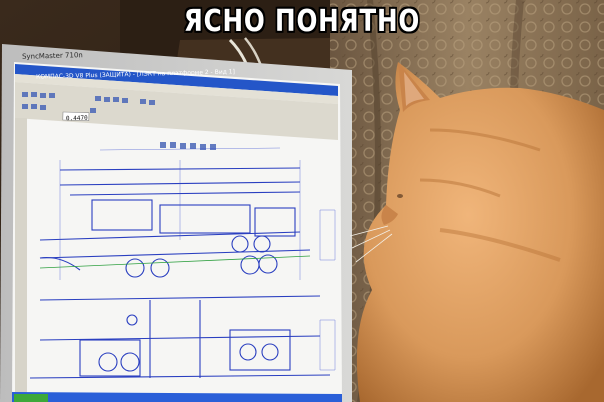 This screenshot has width=604, height=402. What do you see at coordinates (31, 398) in the screenshot?
I see `start-button` at bounding box center [31, 398].